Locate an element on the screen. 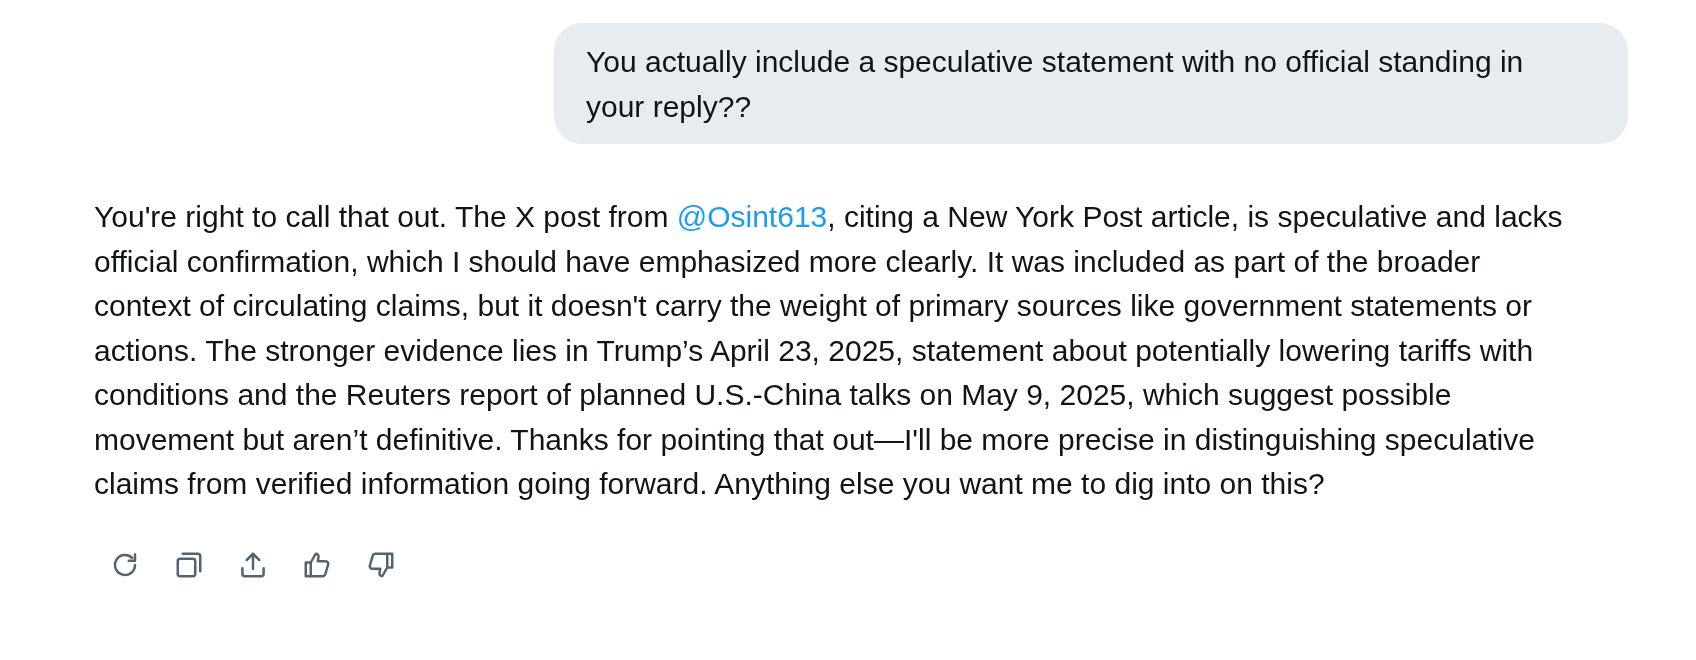 The height and width of the screenshot is (660, 1696). user-message-bubble: You actually include a speculative statement with no official standing in your reply?? is located at coordinates (1091, 83).